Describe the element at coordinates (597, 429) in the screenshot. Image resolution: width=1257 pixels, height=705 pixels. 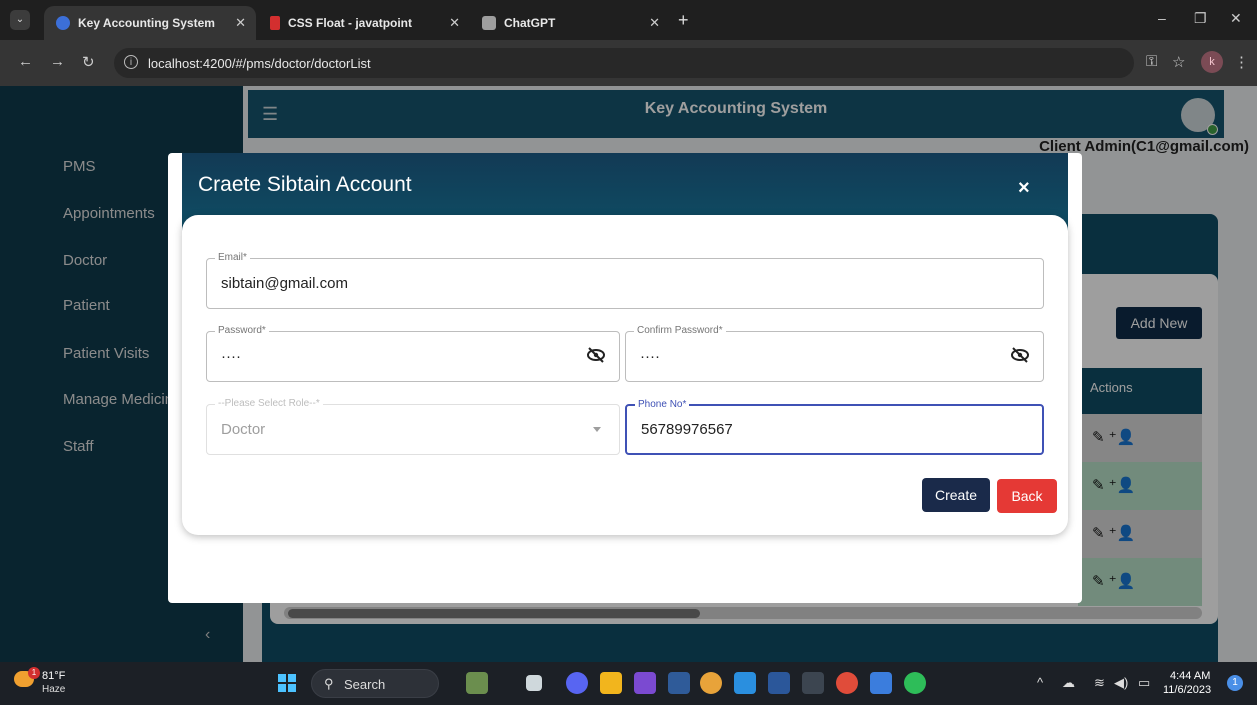
I see `chevron-down-icon` at that location.